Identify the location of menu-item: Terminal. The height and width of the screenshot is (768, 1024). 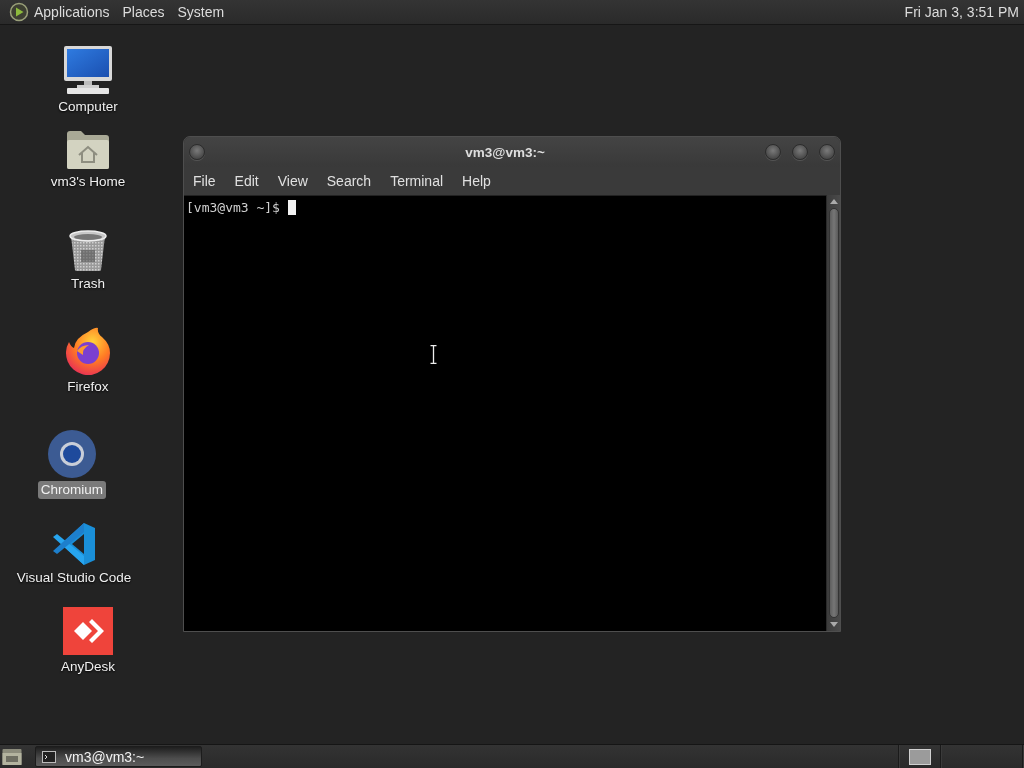
(417, 181).